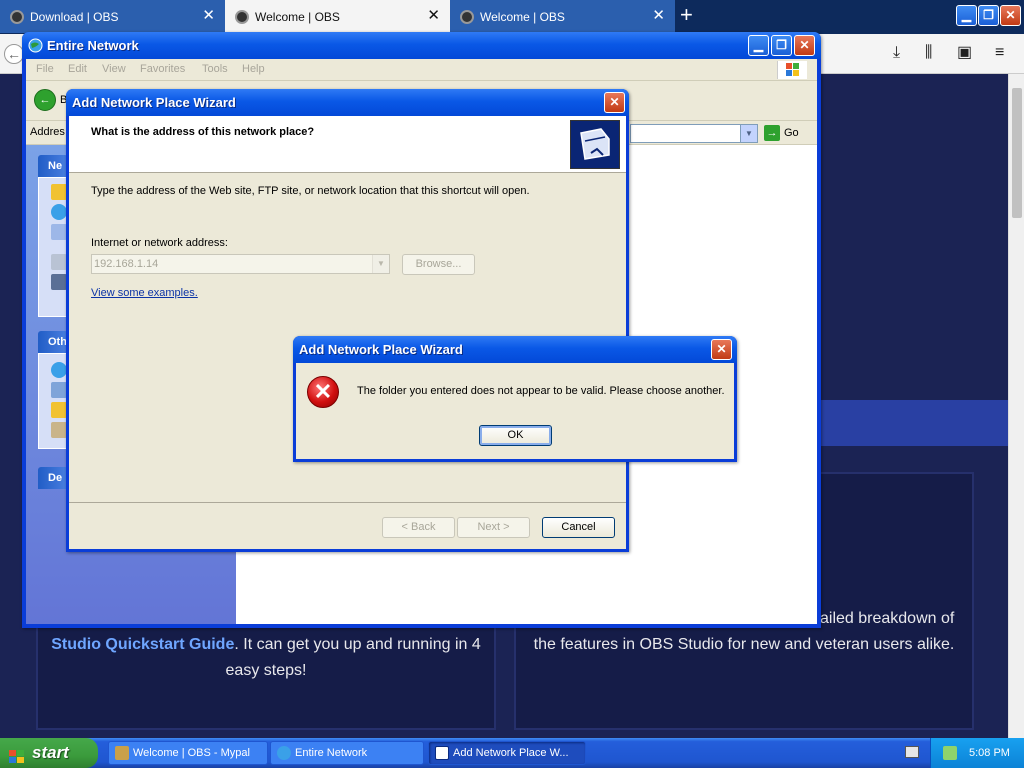 This screenshot has height=768, width=1024. What do you see at coordinates (988, 15) in the screenshot?
I see `browser-maximize-button: ❐` at bounding box center [988, 15].